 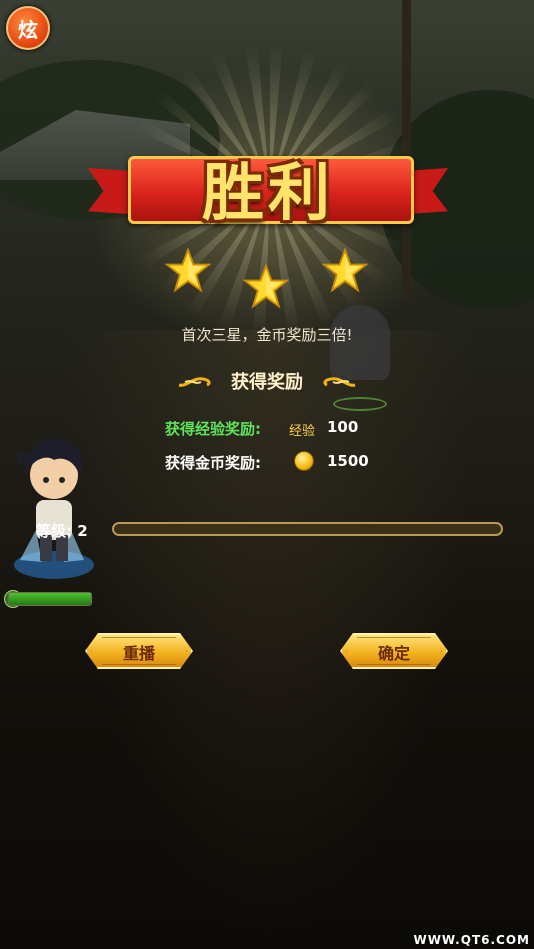 I want to click on replay-button: 重播, so click(x=139, y=651).